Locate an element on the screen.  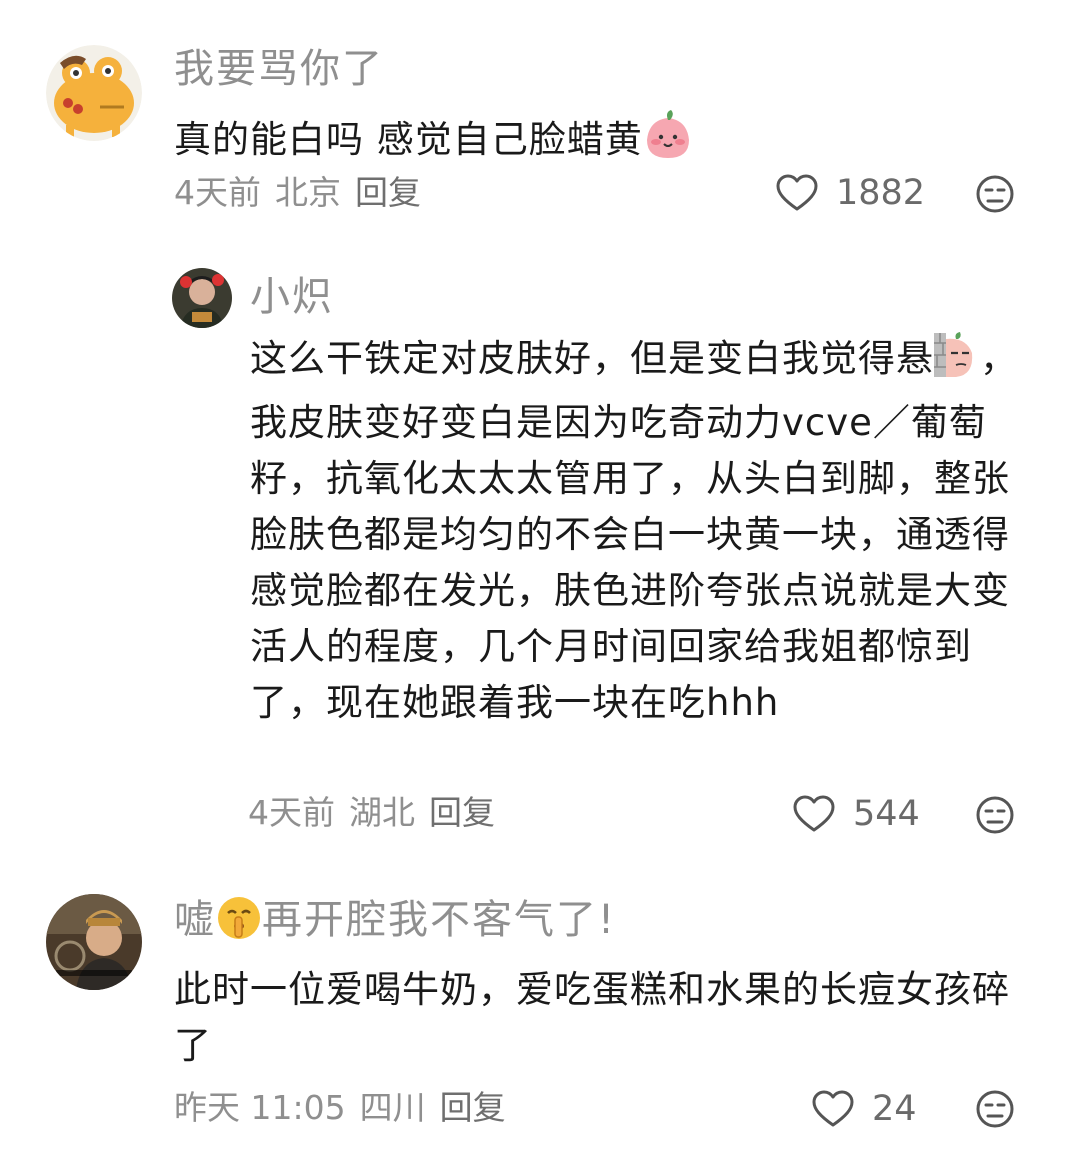
username: 我要骂你了 is located at coordinates (279, 69).